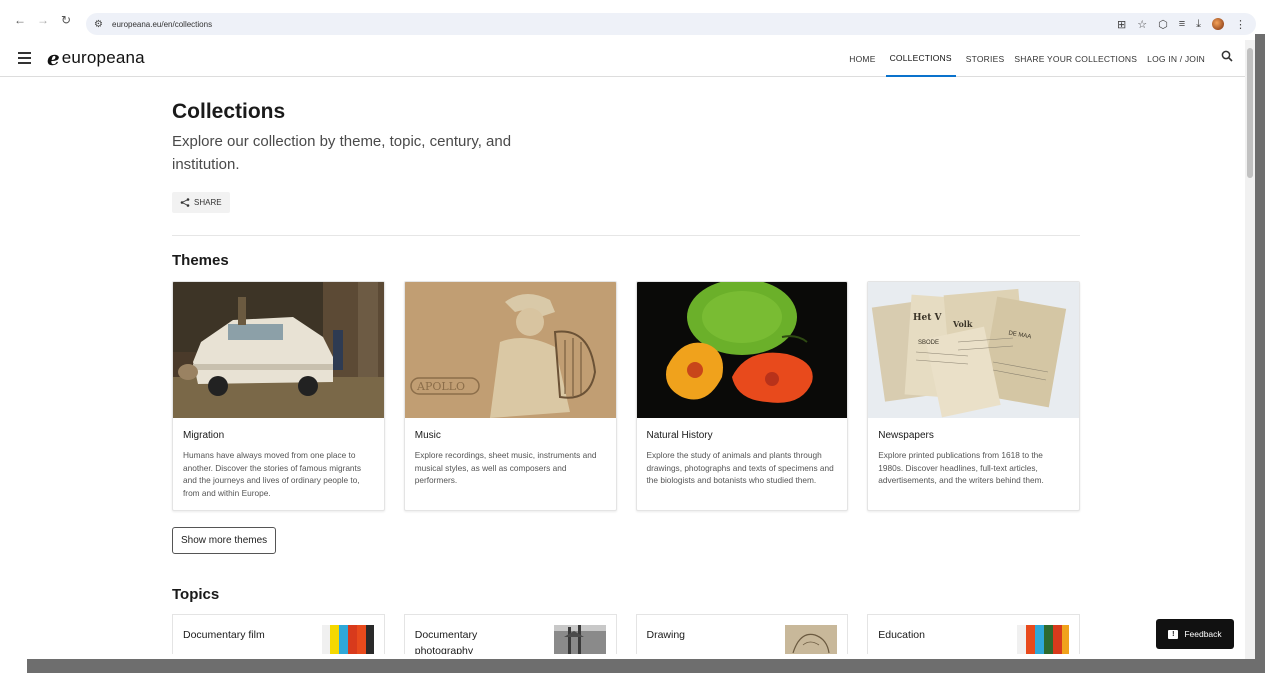  I want to click on forward-icon: →, so click(43, 20).